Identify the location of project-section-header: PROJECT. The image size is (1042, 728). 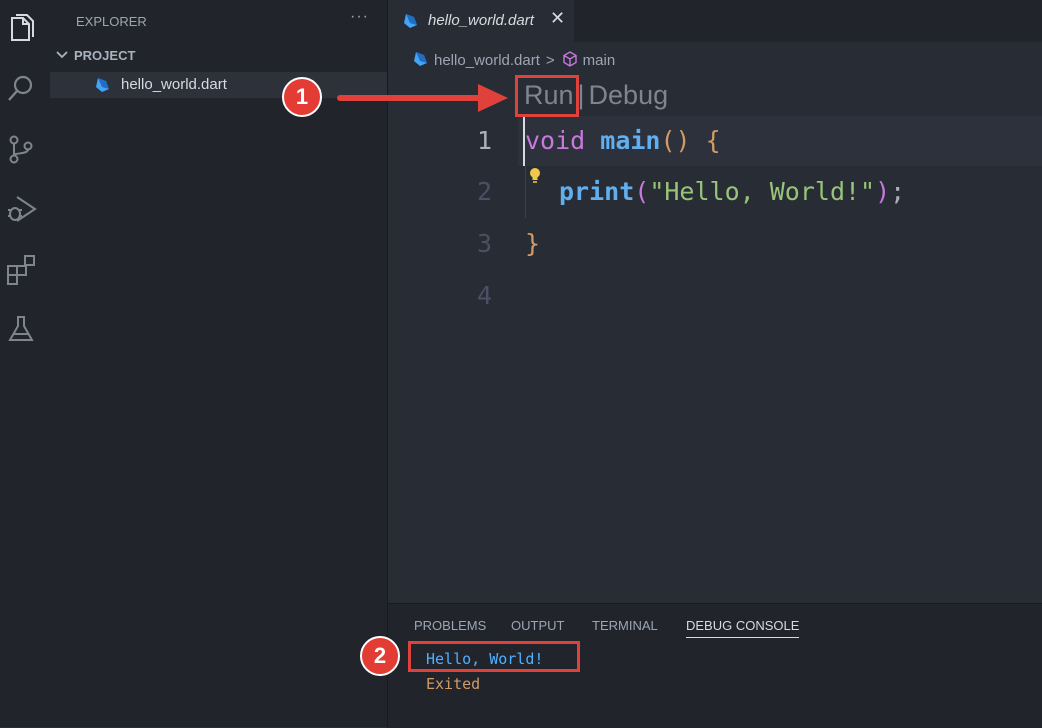
(95, 55).